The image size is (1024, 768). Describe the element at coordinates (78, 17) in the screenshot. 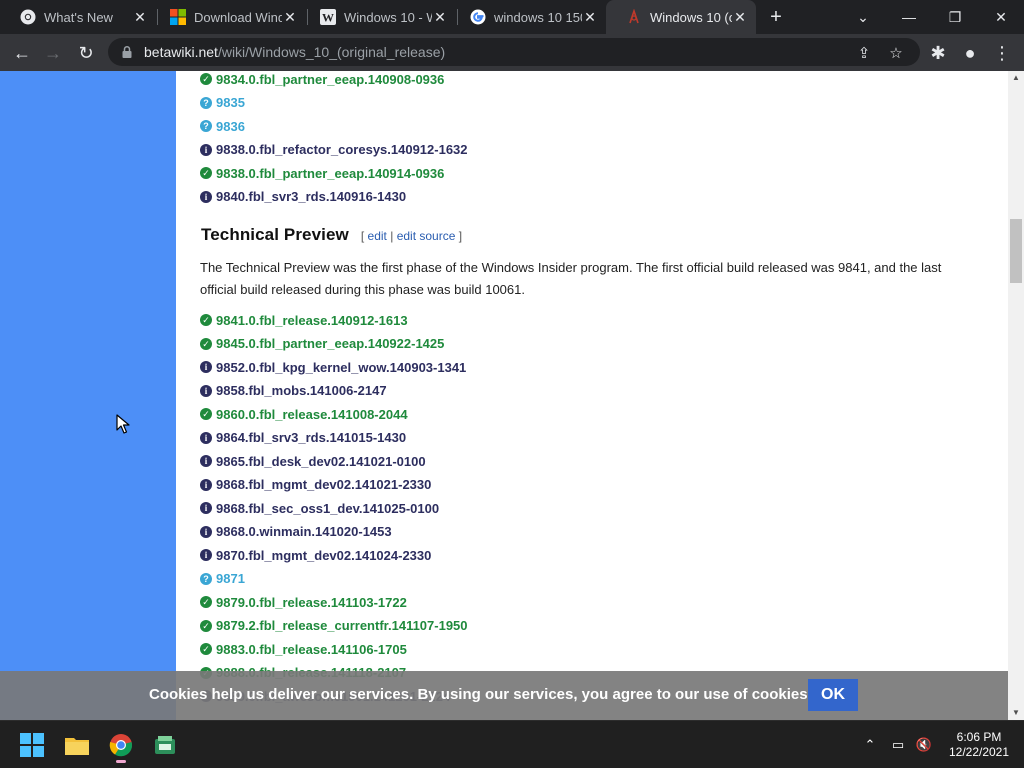

I see `tab-whats-new: What's New ✕` at that location.